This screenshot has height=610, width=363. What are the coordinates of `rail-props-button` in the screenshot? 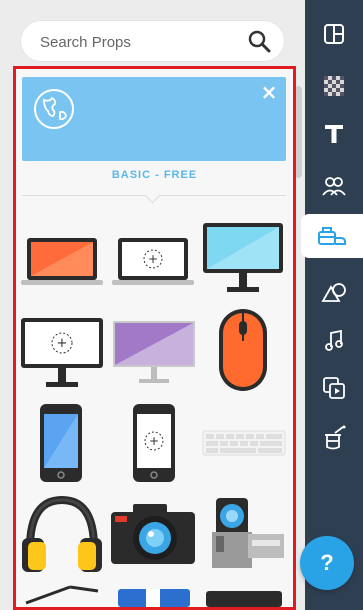 It's located at (332, 236).